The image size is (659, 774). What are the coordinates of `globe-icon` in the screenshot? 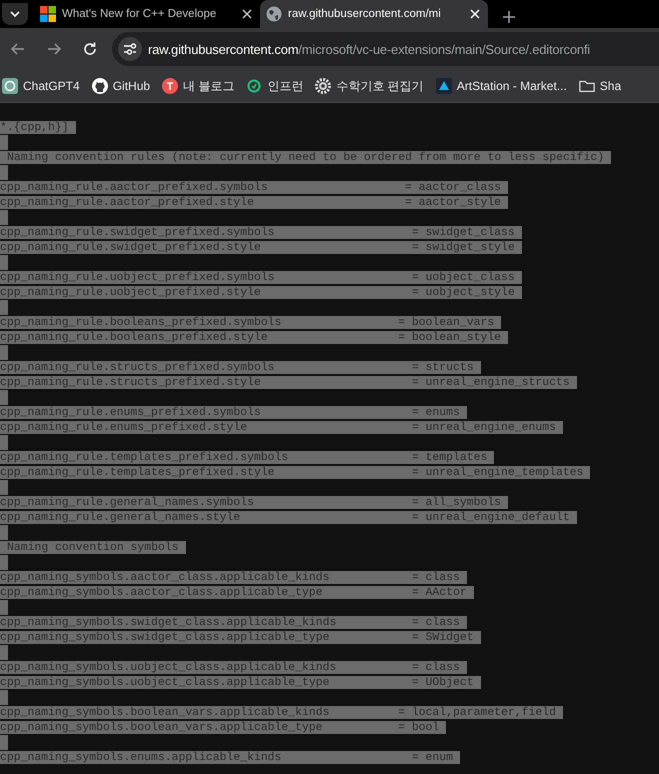 It's located at (274, 14).